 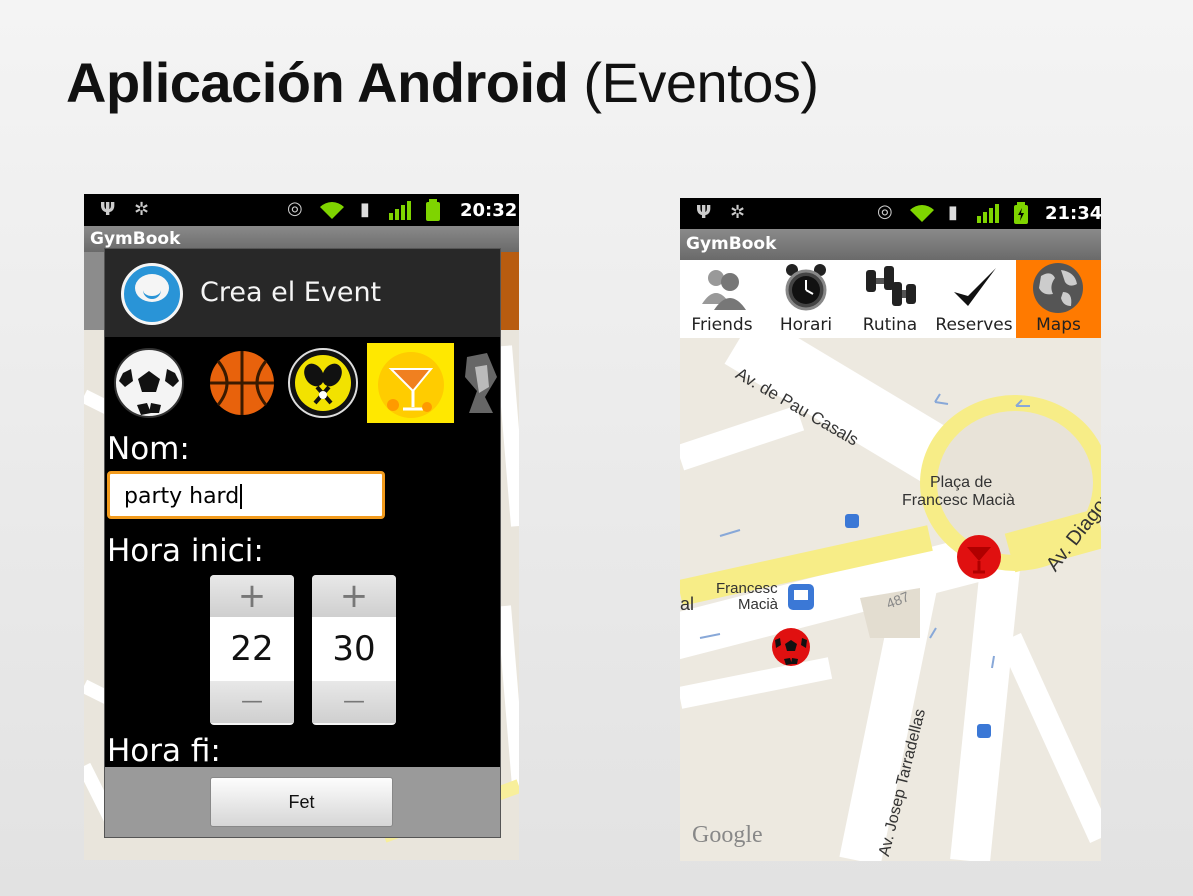 I want to click on tab-bar: Friends Horari Rutina Reserves Maps, so click(x=890, y=299).